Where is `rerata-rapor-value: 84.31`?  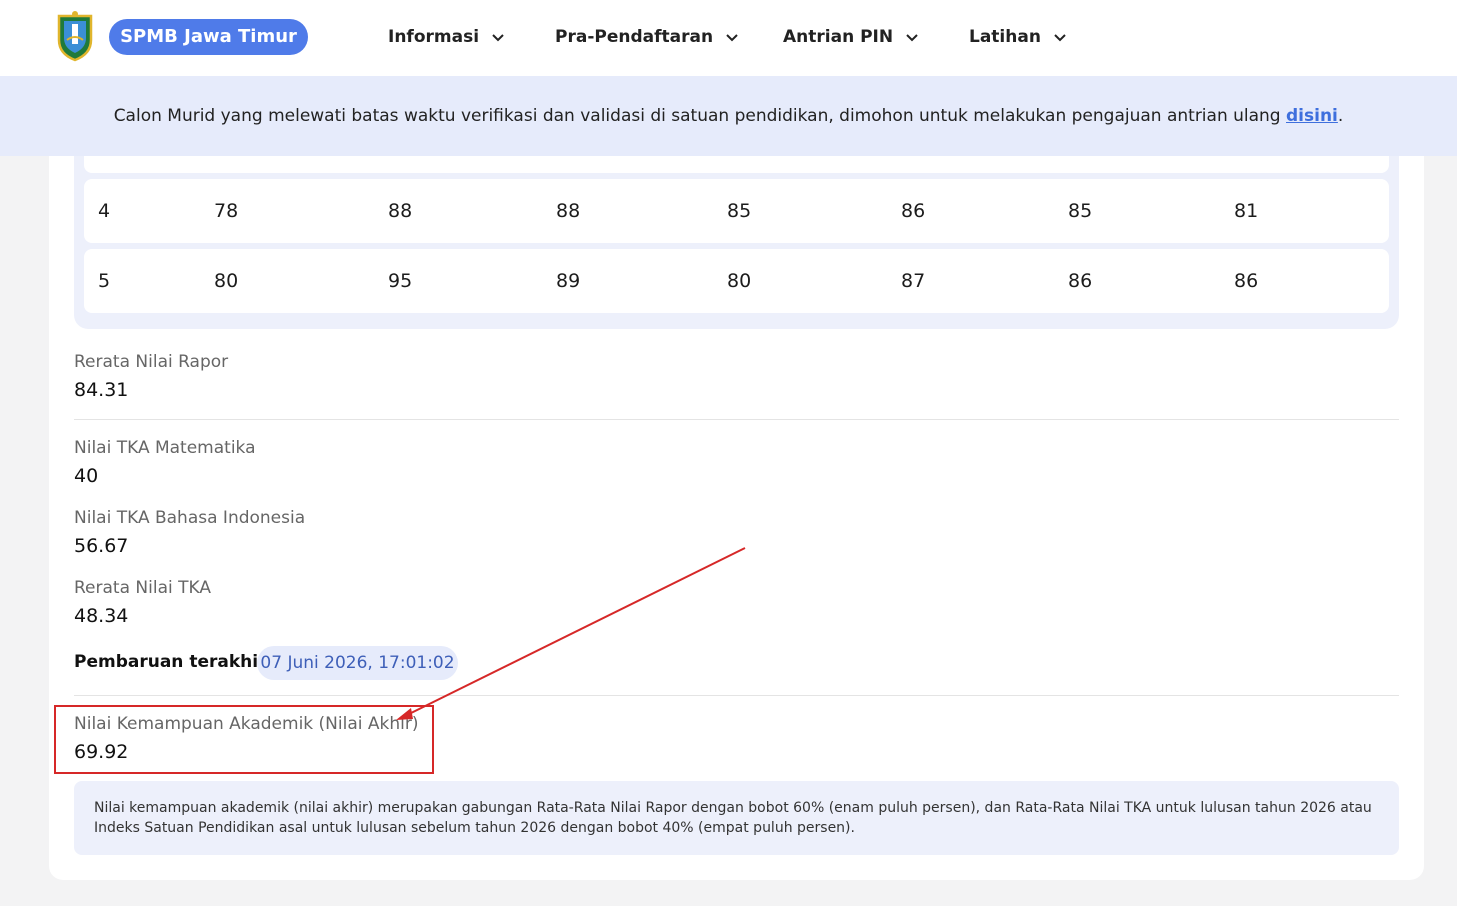
rerata-rapor-value: 84.31 is located at coordinates (101, 390).